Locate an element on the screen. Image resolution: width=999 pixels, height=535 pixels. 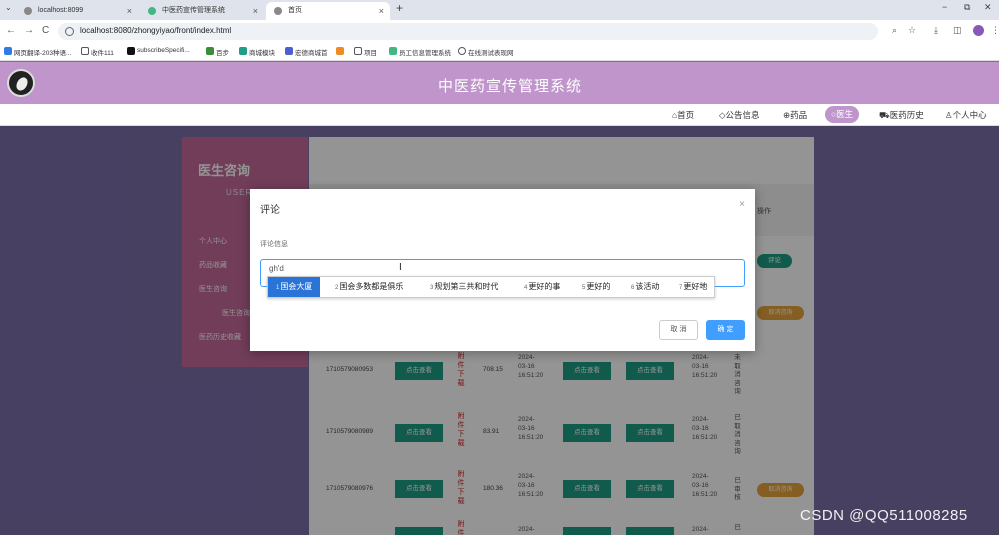
bookmark-item: 宏德商城首 is located at coordinates (306, 52).